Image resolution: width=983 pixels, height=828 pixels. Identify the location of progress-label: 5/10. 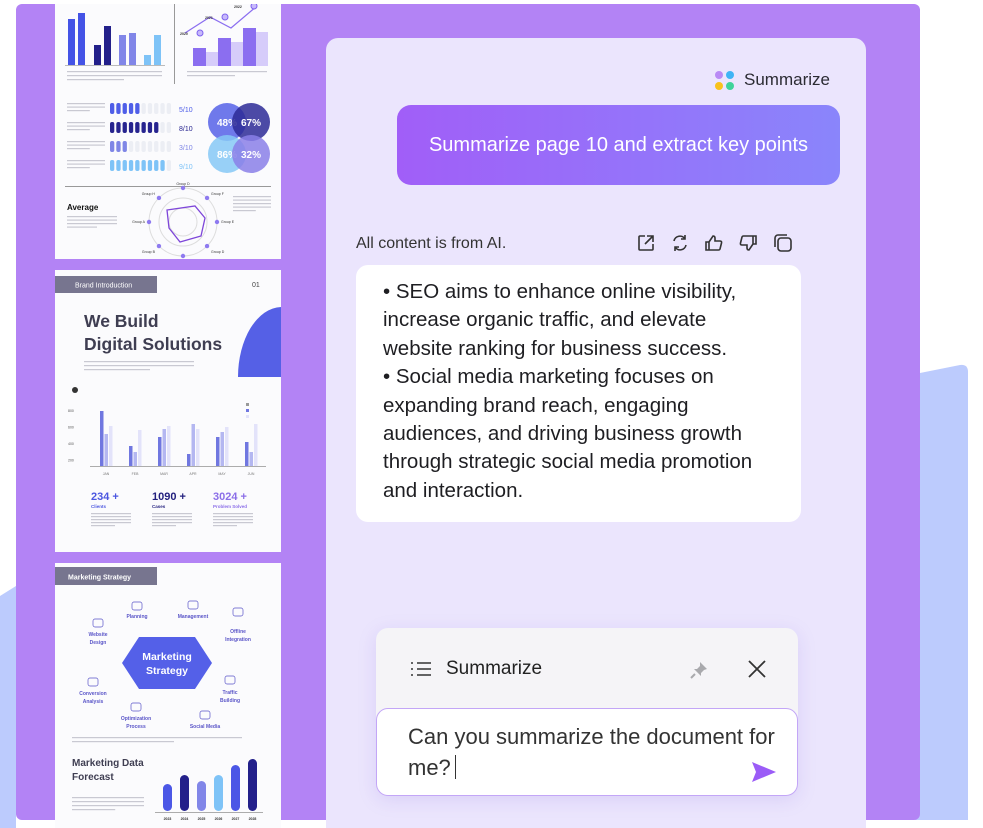
(186, 110).